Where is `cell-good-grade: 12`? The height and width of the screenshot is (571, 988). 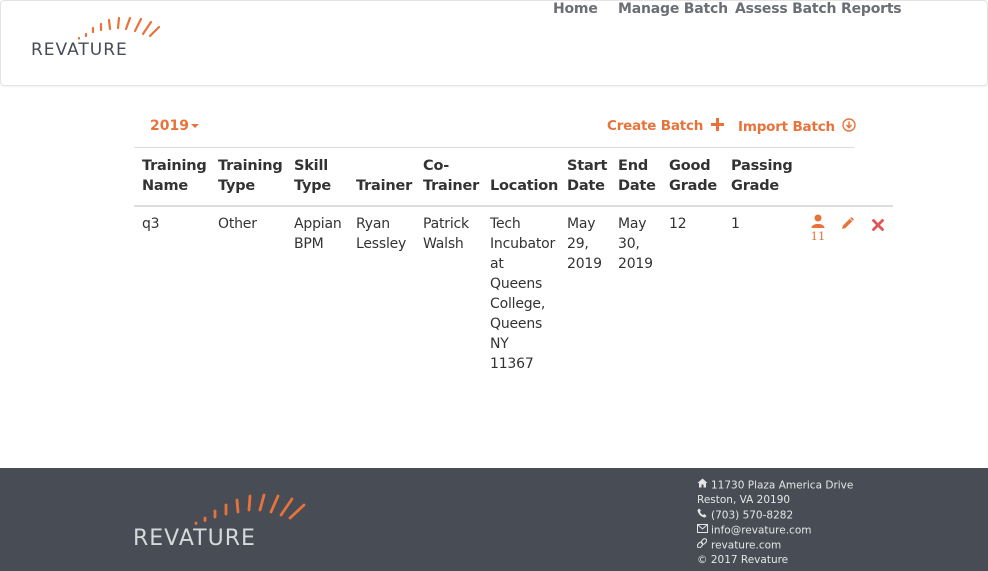 cell-good-grade: 12 is located at coordinates (678, 224).